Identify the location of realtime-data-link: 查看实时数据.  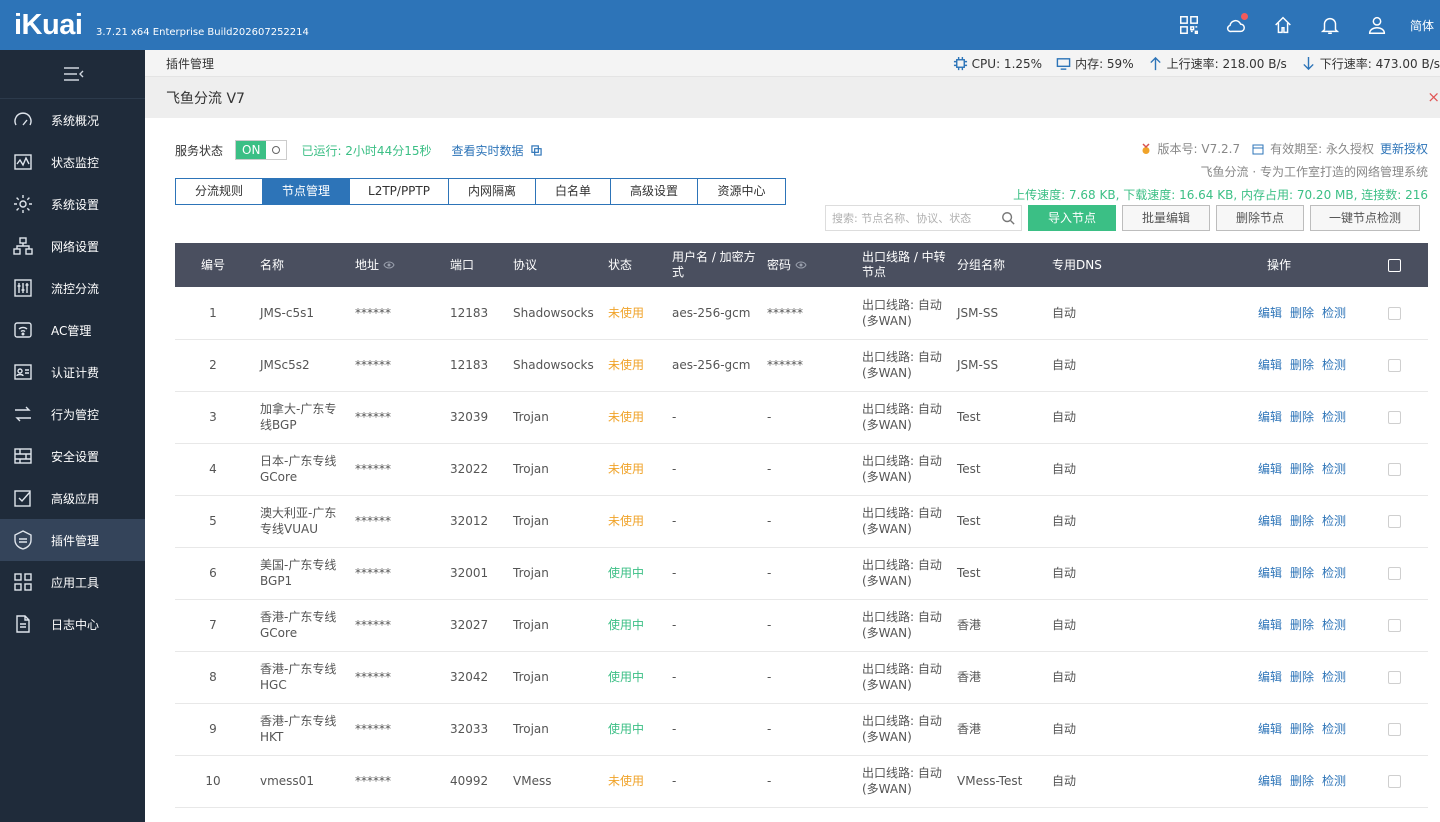
(487, 150).